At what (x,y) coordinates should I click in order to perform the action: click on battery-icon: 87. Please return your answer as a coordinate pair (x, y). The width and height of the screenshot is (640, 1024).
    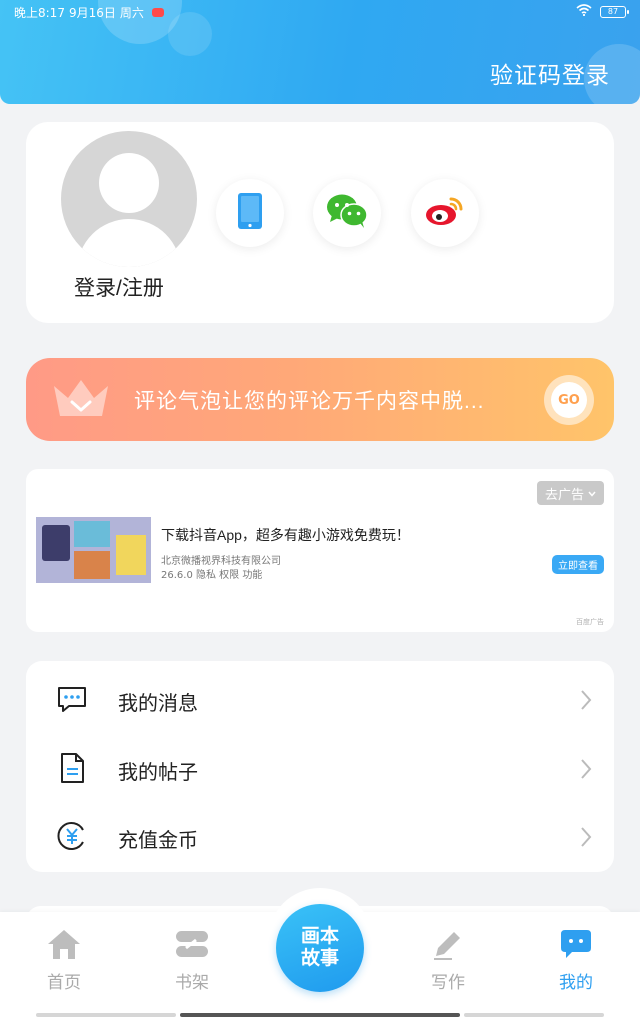
    Looking at the image, I should click on (614, 11).